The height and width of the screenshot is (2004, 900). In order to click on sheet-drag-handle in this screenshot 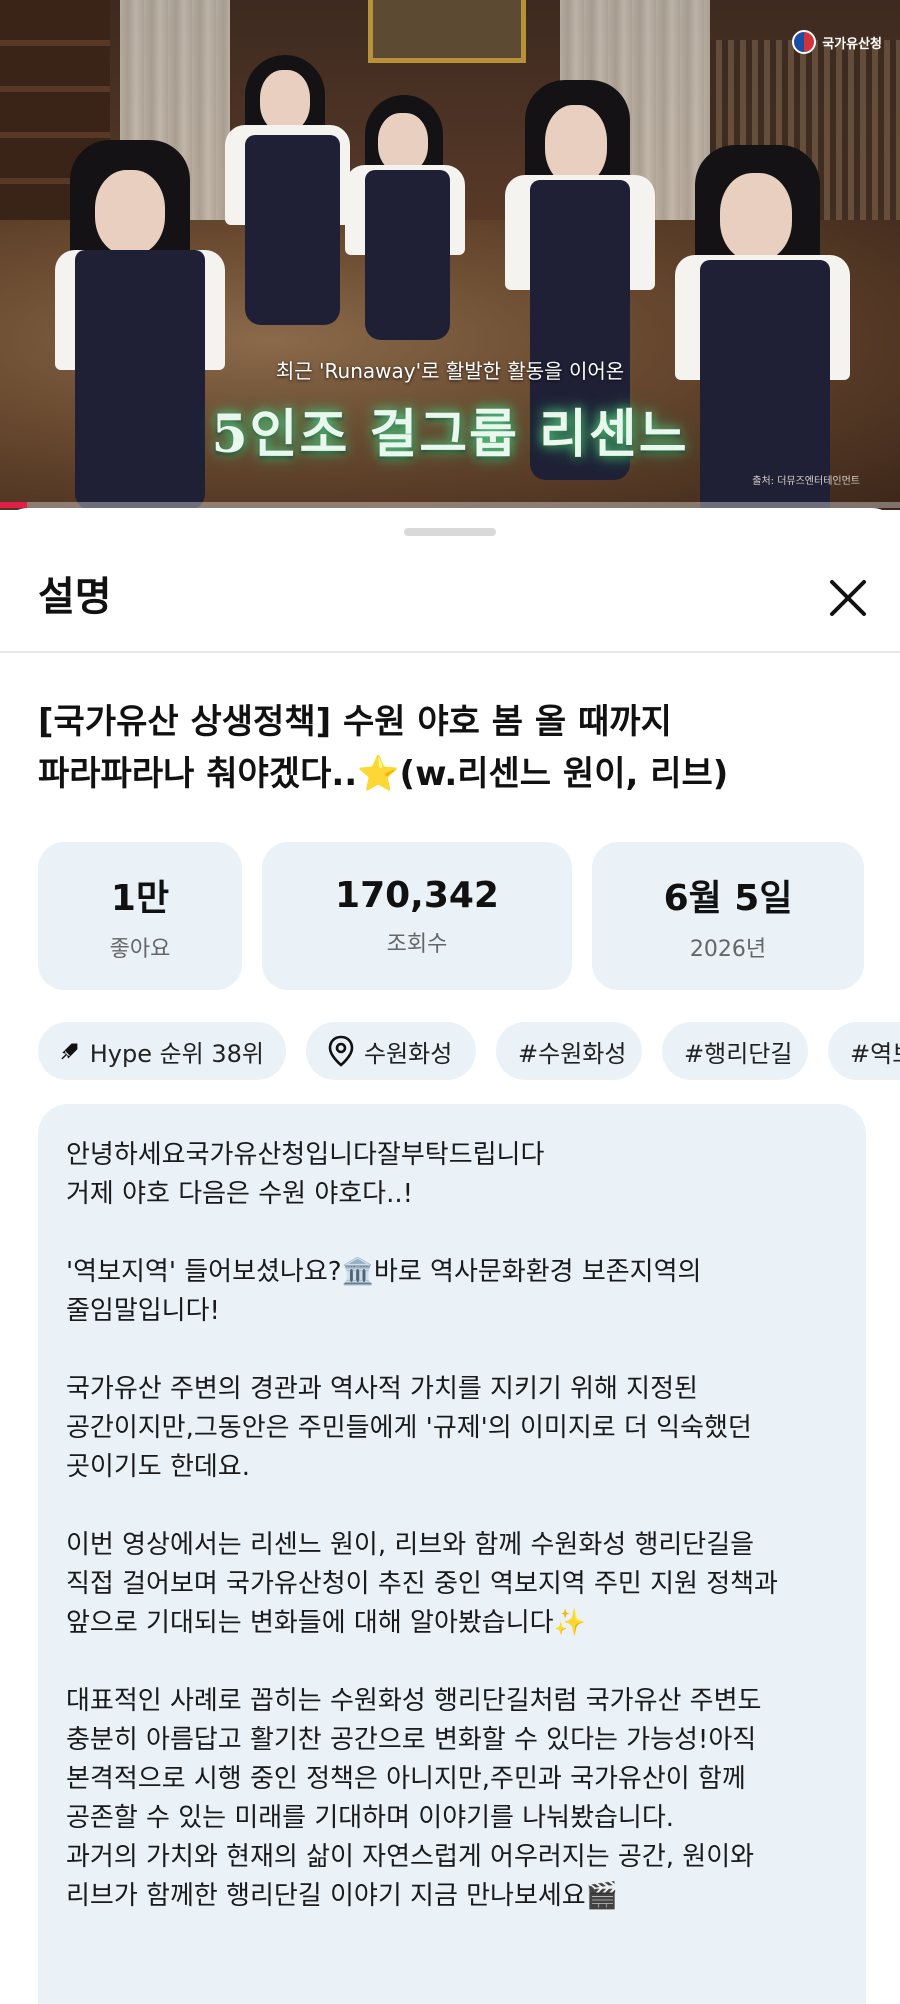, I will do `click(450, 532)`.